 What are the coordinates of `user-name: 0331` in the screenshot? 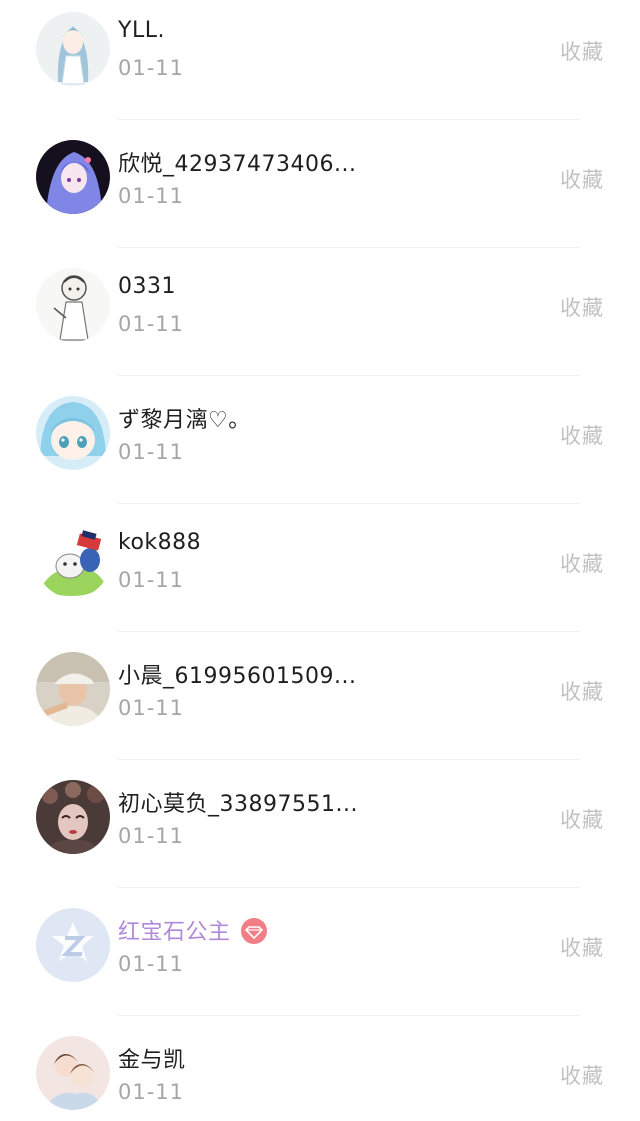 It's located at (147, 286).